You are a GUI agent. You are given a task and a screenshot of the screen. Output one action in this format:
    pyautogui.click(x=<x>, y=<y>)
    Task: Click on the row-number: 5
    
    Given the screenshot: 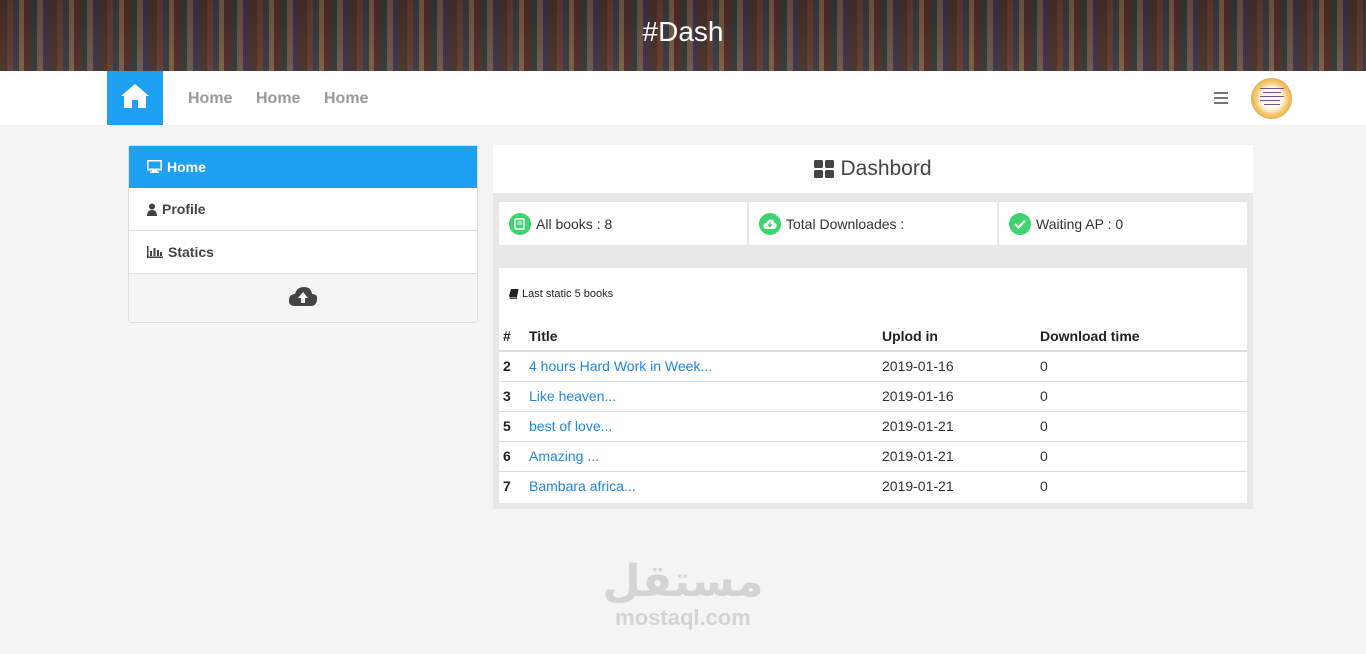 What is the action you would take?
    pyautogui.click(x=514, y=426)
    